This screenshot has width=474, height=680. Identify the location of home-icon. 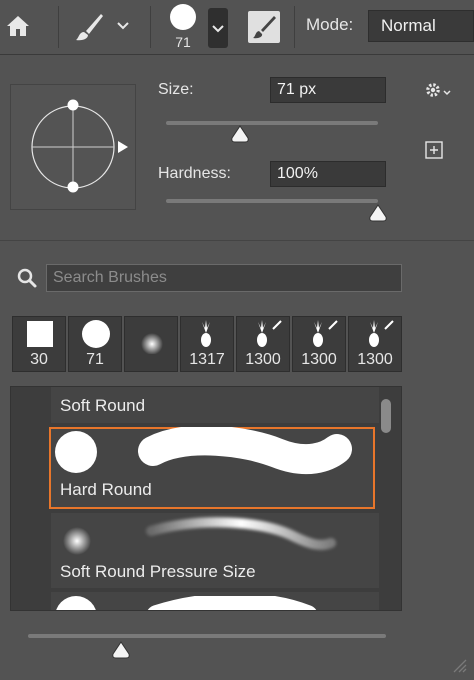
(18, 26).